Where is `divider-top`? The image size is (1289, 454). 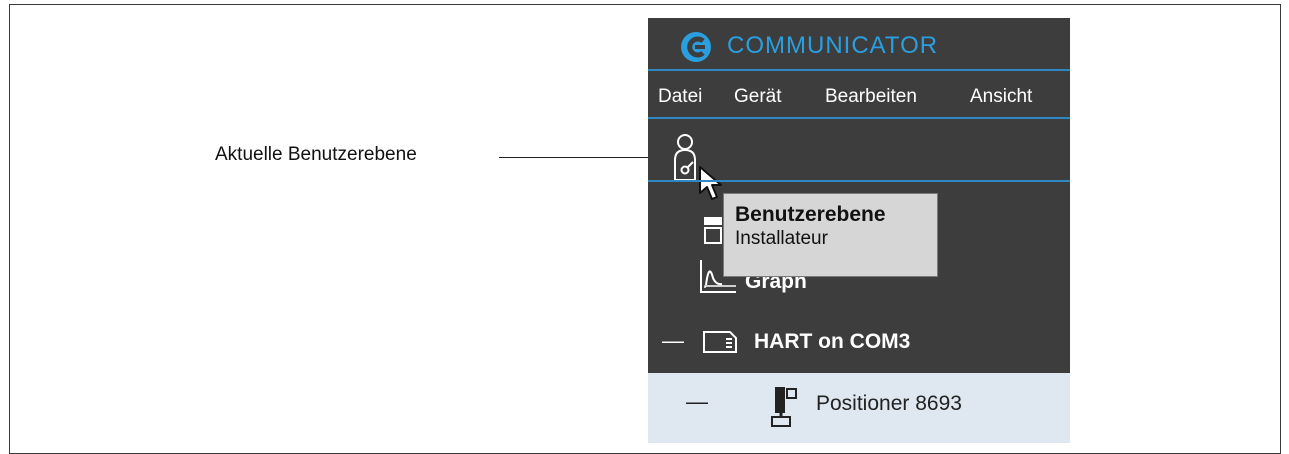 divider-top is located at coordinates (859, 70).